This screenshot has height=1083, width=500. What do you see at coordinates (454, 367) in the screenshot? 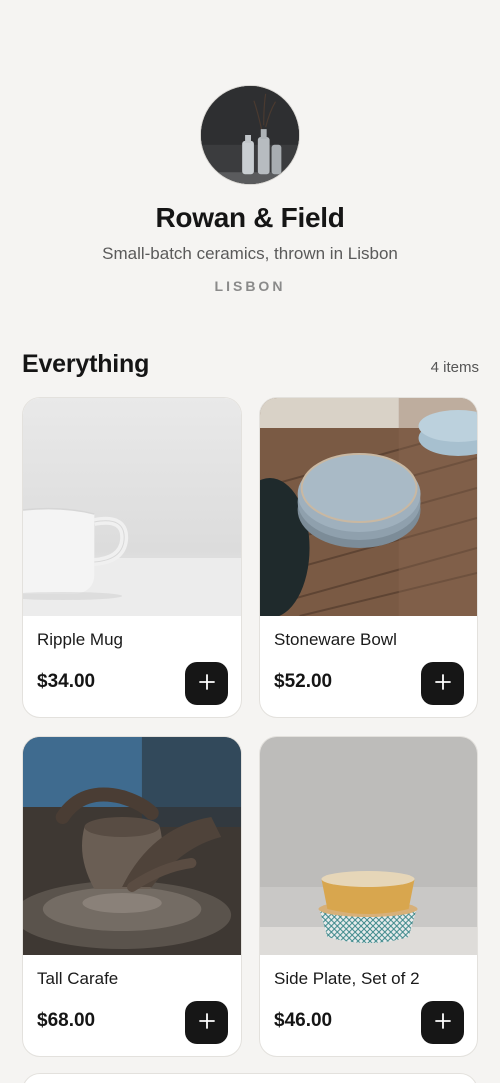
I see `item-count: 4 items` at bounding box center [454, 367].